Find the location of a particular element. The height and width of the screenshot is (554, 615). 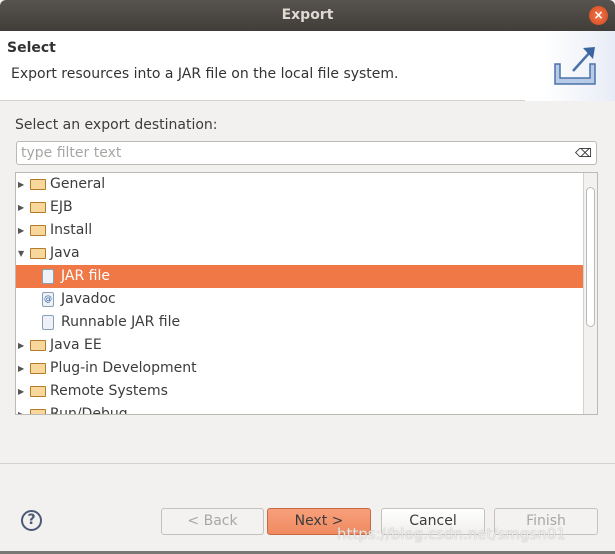

filter-input is located at coordinates (287, 153).